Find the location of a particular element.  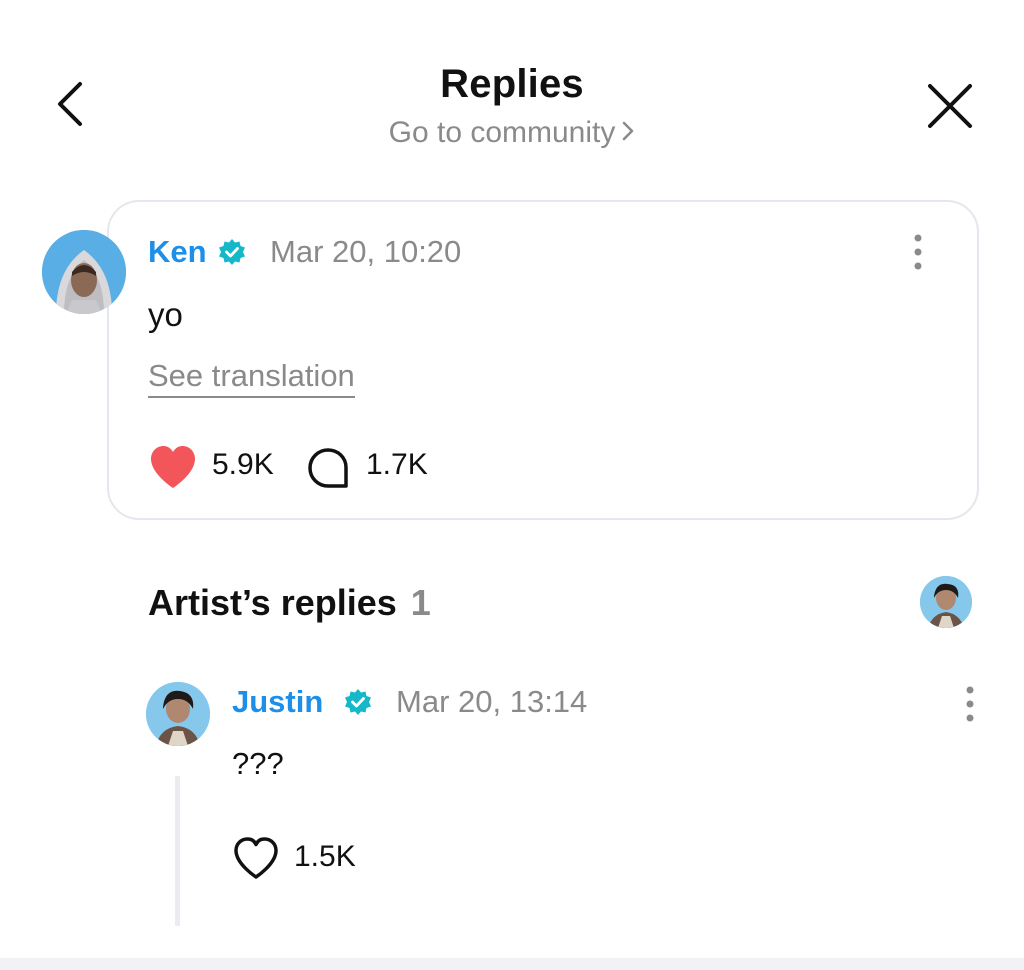

avatar is located at coordinates (84, 272).